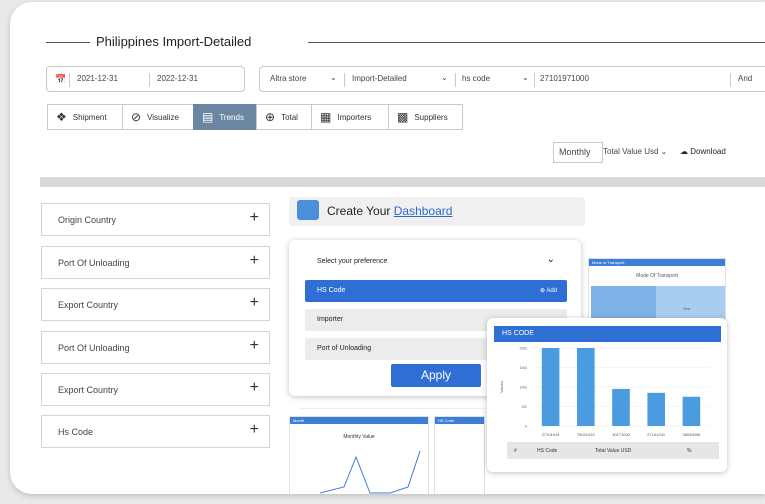 The width and height of the screenshot is (765, 504). I want to click on network-icon: ▩, so click(403, 117).